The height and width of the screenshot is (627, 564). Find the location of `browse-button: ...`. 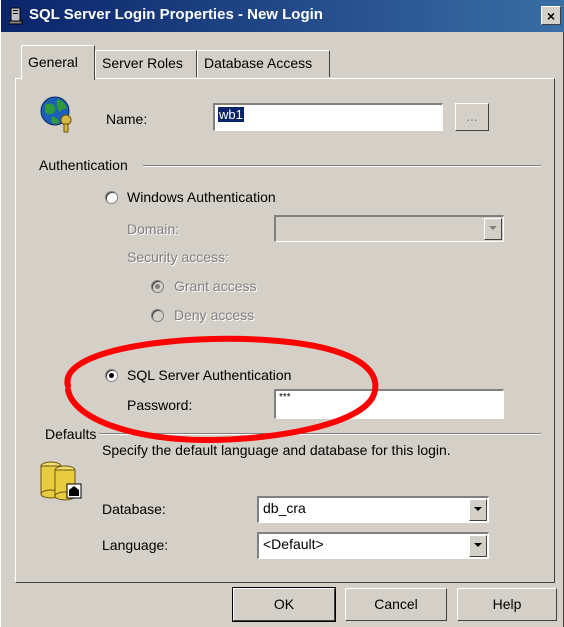

browse-button: ... is located at coordinates (472, 117).